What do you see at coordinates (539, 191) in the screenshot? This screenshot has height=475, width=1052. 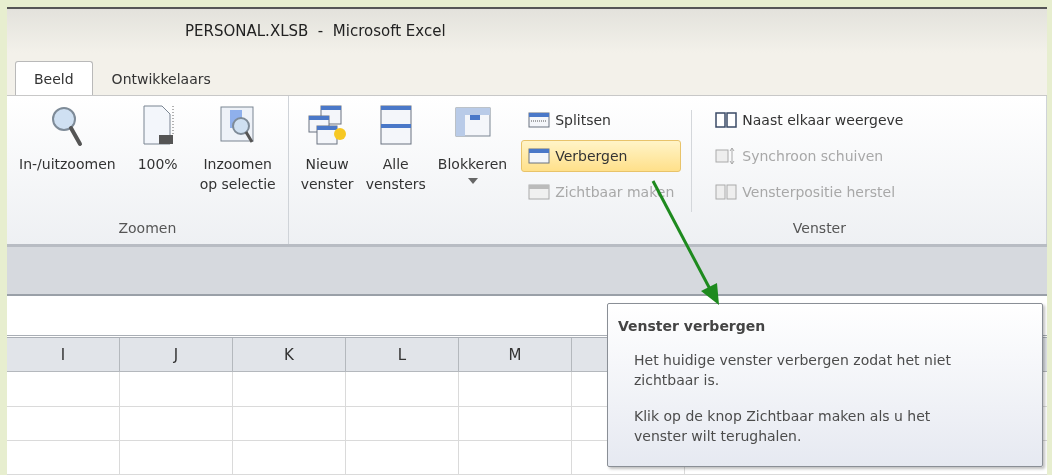 I see `window-icon` at bounding box center [539, 191].